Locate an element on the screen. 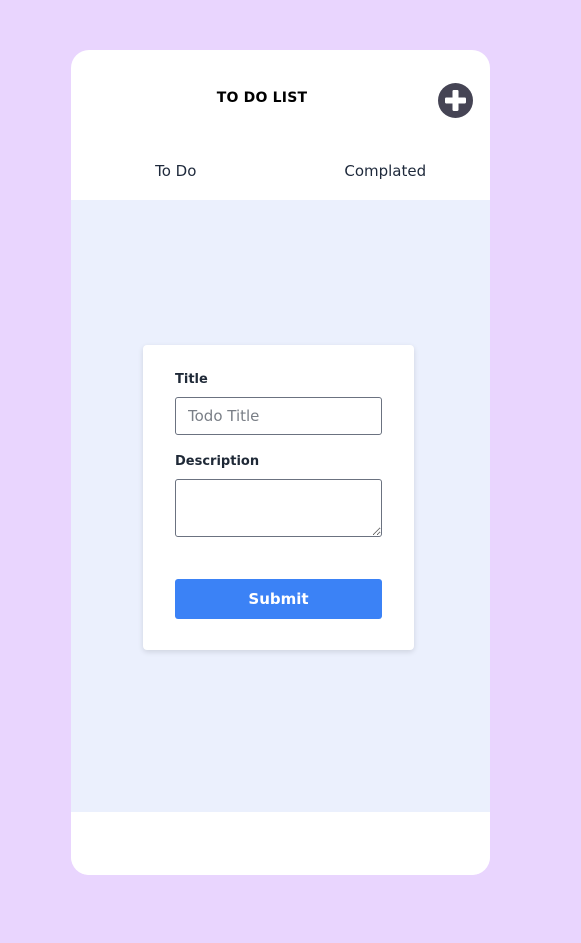 Image resolution: width=581 pixels, height=943 pixels. app-title: TO DO LIST is located at coordinates (262, 98).